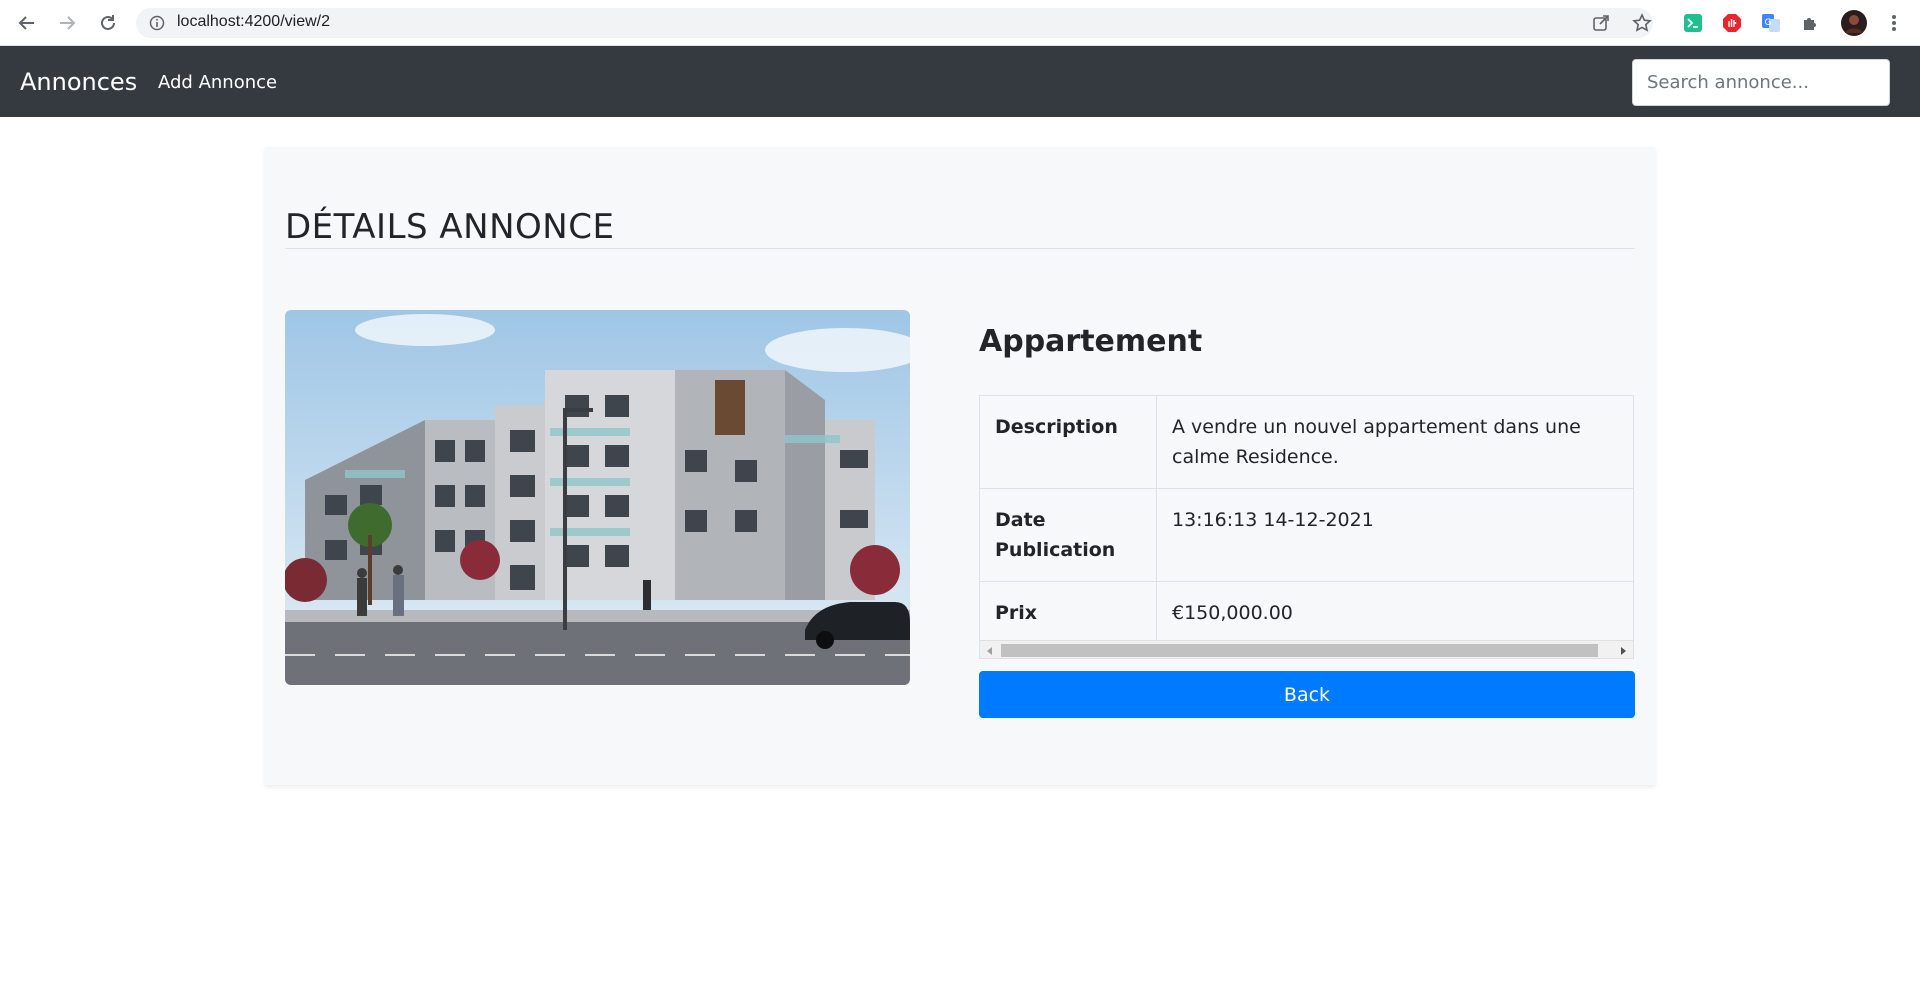  What do you see at coordinates (1768, 23) in the screenshot?
I see `svg-text: G` at bounding box center [1768, 23].